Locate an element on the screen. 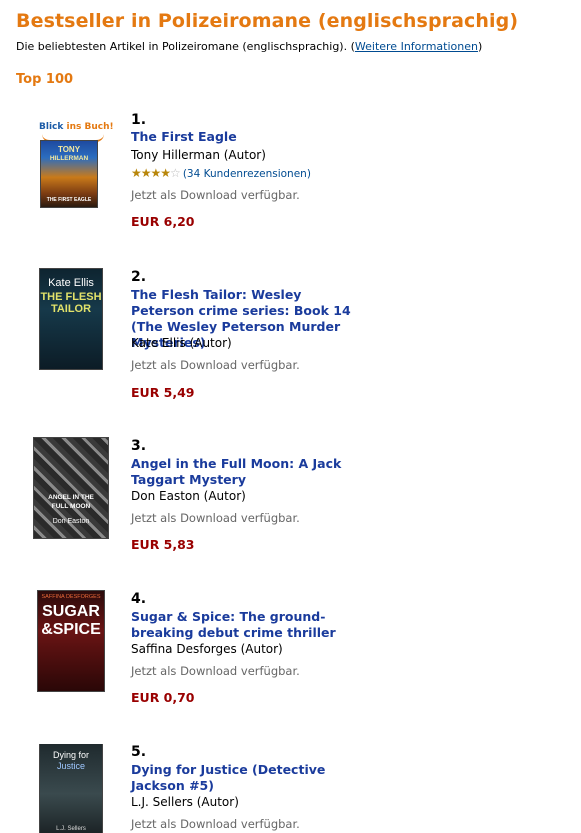  section-heading: Top 100 is located at coordinates (45, 79).